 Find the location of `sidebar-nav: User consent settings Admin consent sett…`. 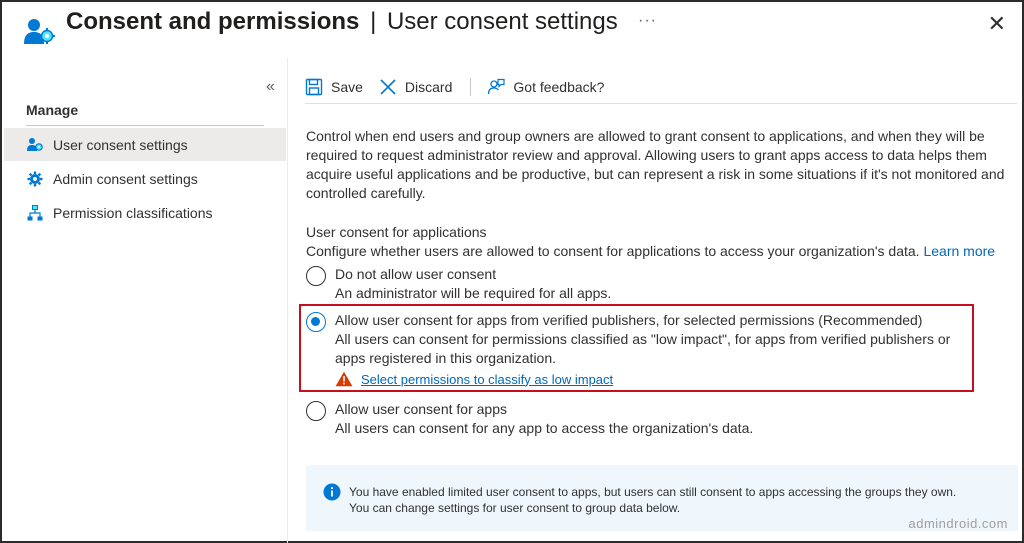

sidebar-nav: User consent settings Admin consent sett… is located at coordinates (145, 179).